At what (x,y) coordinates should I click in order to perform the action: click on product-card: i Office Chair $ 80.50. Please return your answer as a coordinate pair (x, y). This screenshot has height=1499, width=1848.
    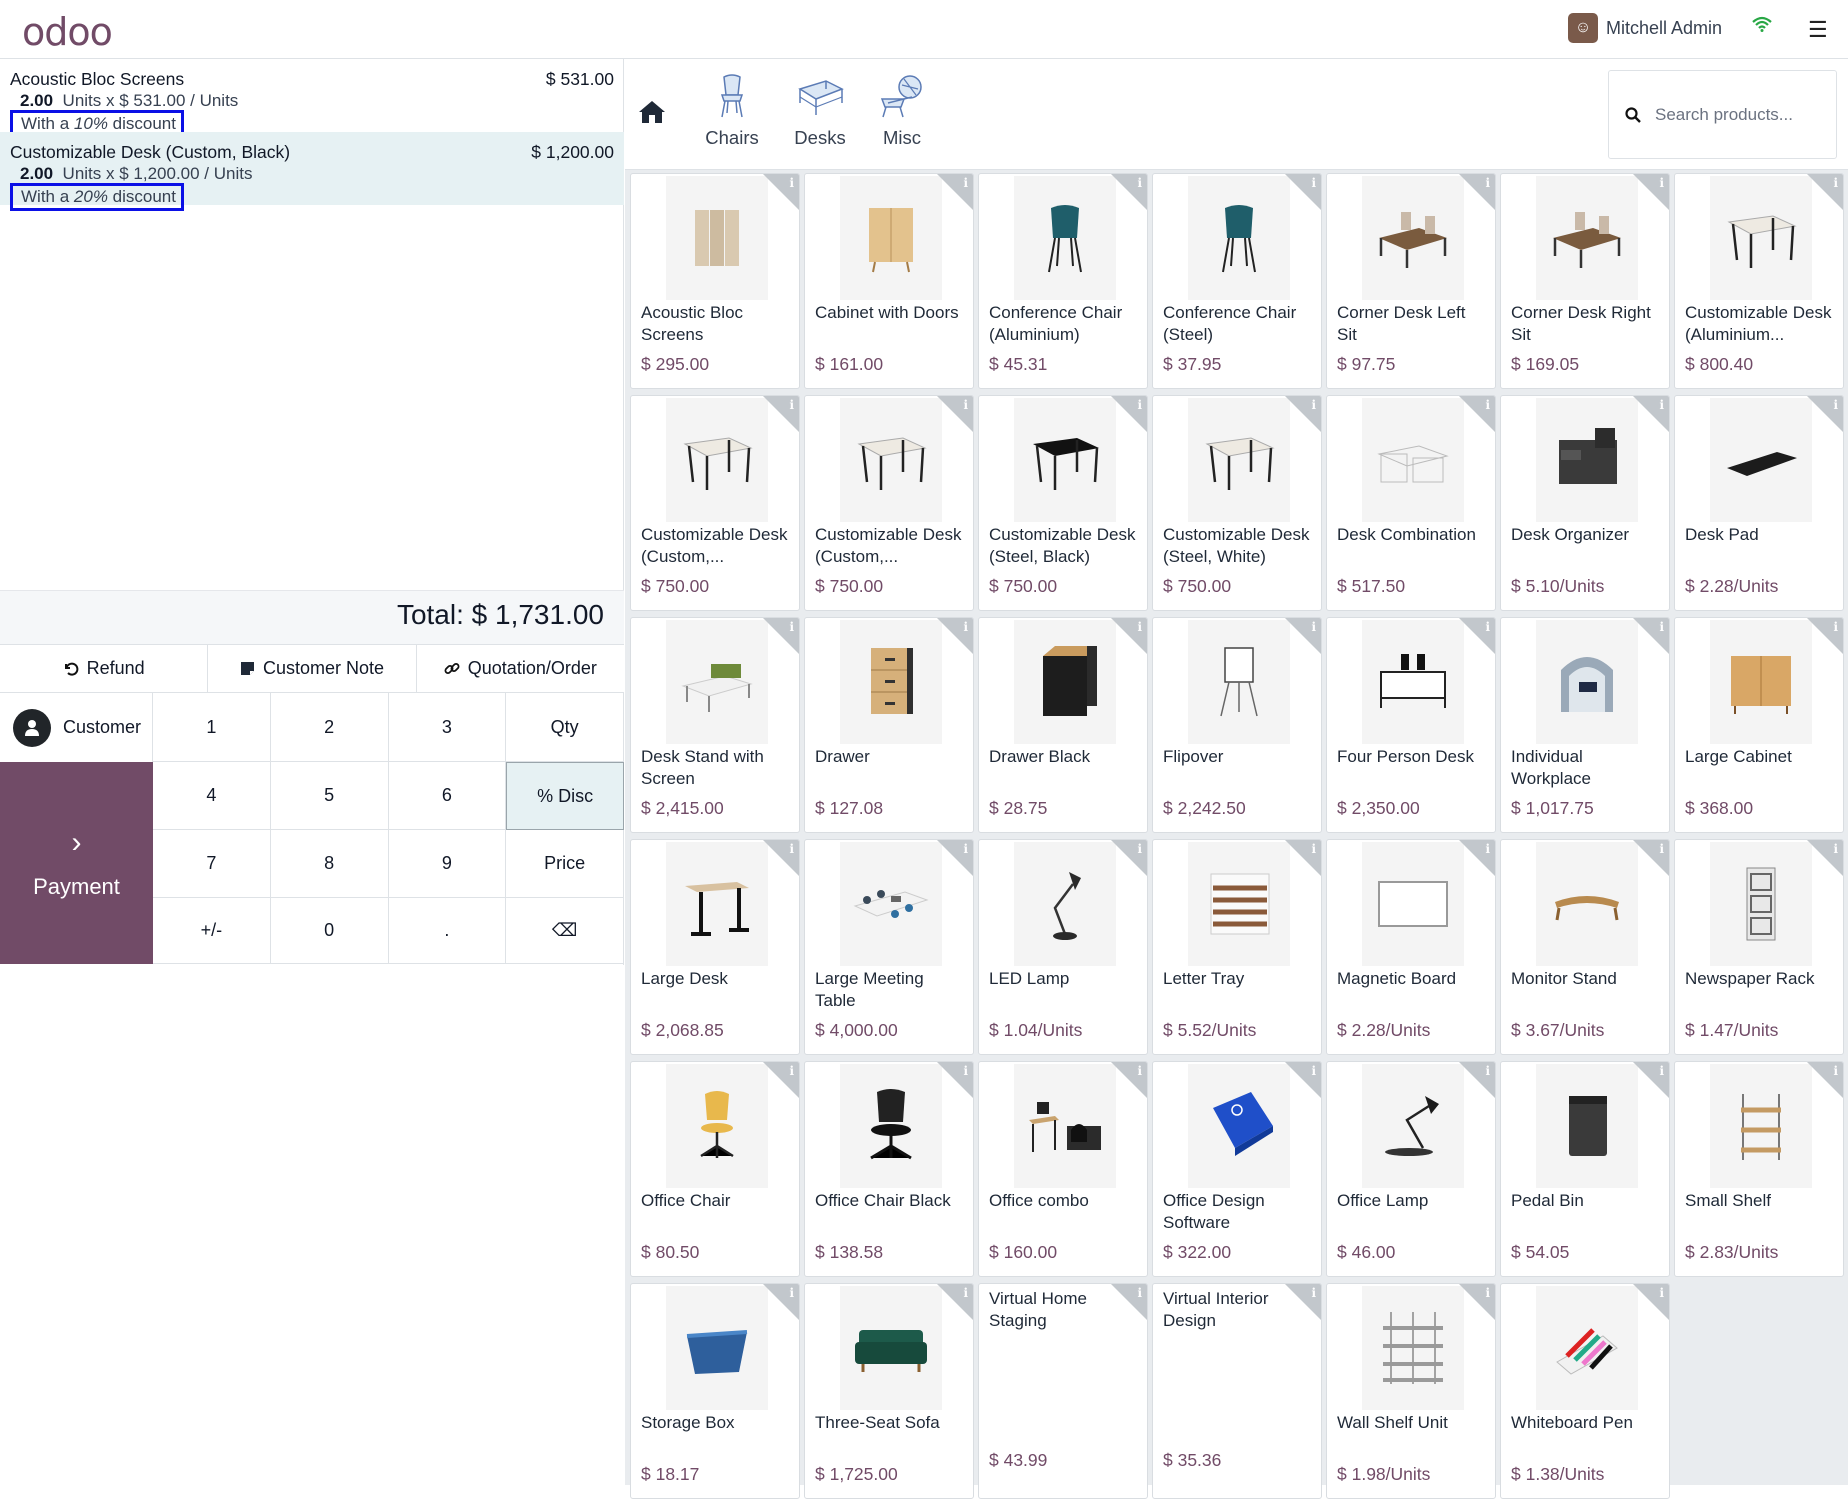
    Looking at the image, I should click on (715, 1169).